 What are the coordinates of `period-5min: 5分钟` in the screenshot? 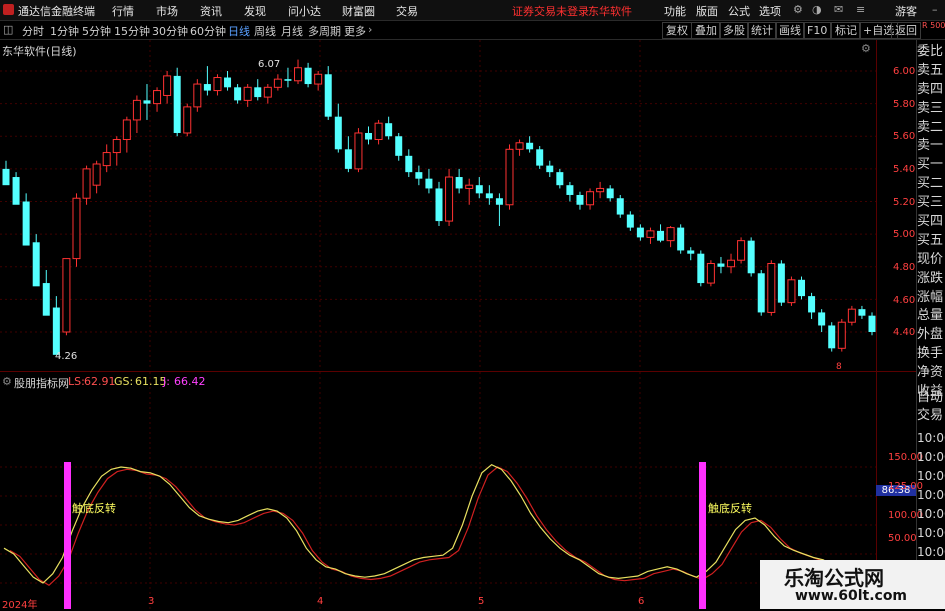 It's located at (96, 31).